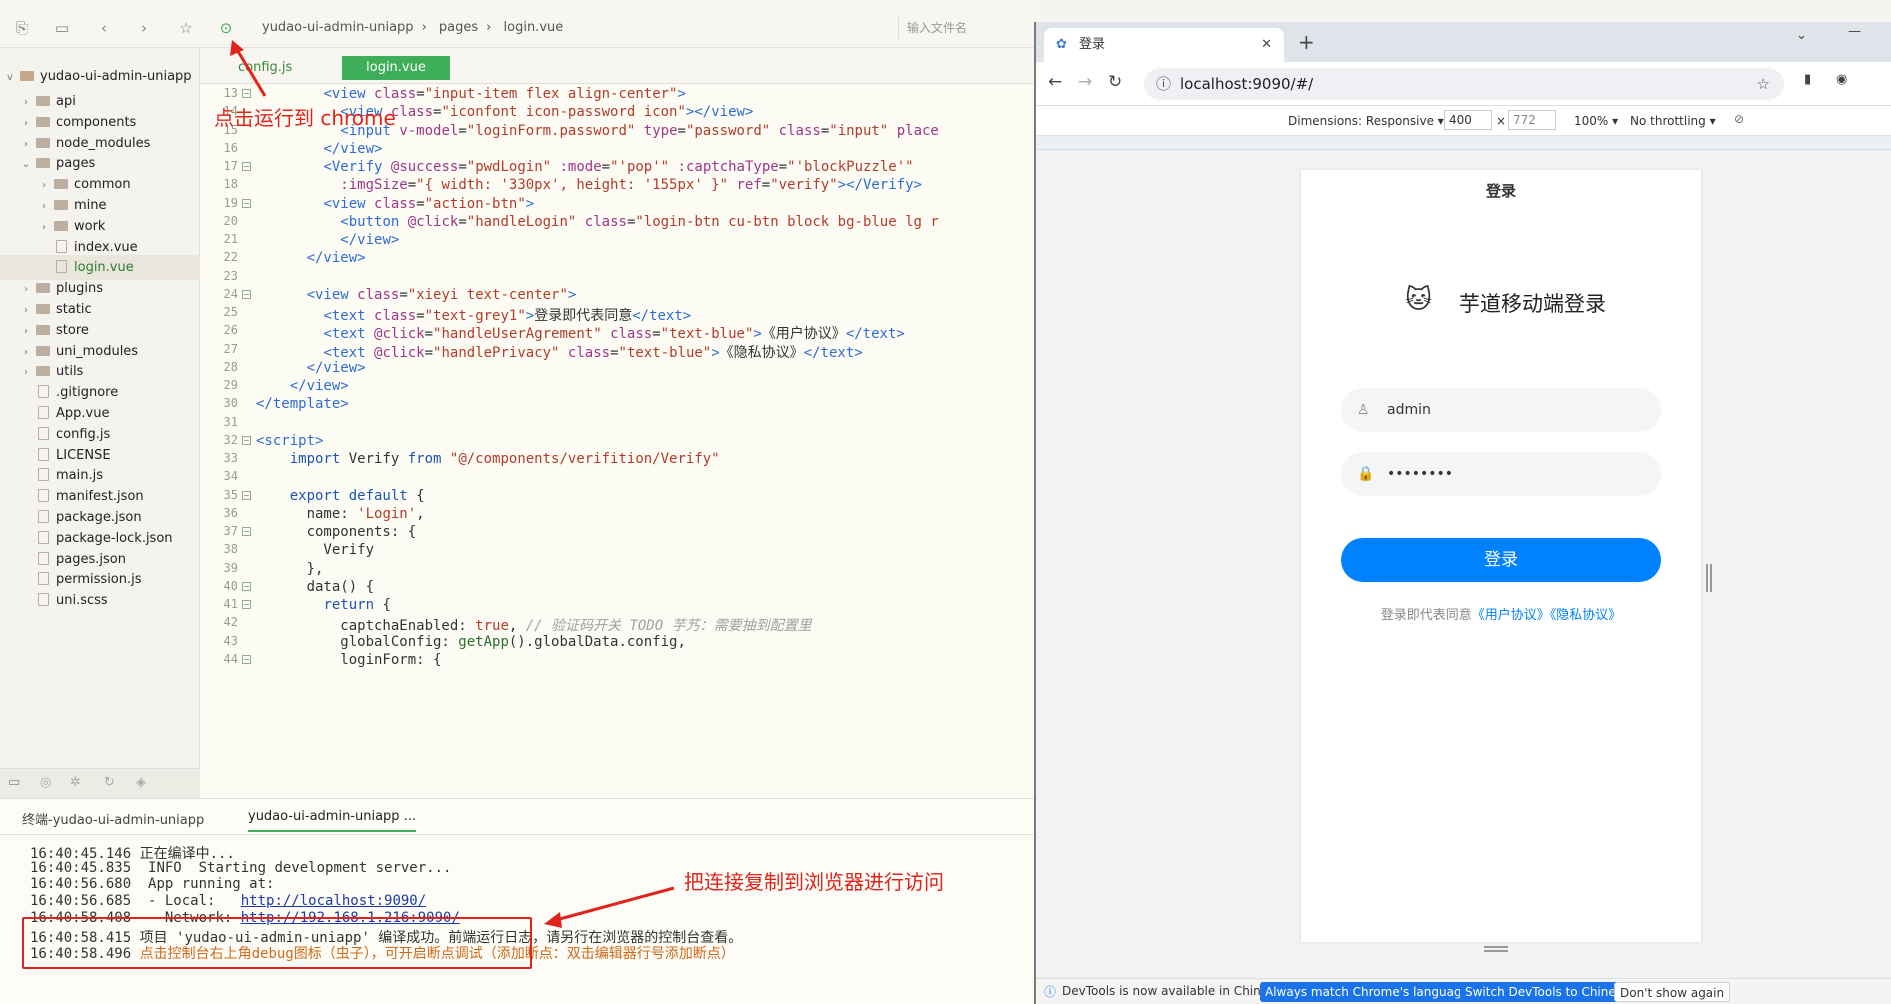  Describe the element at coordinates (219, 476) in the screenshot. I see `line-number: 34` at that location.